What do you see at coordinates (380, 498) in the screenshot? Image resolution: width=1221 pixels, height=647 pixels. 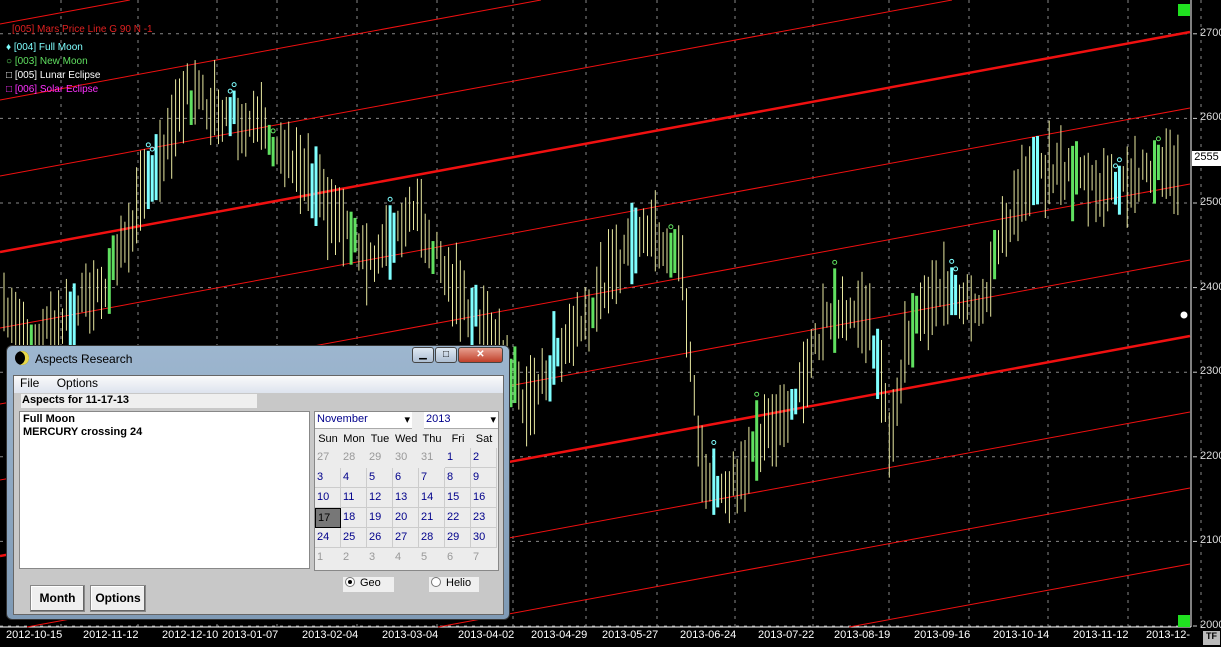 I see `calendar-day: 12` at bounding box center [380, 498].